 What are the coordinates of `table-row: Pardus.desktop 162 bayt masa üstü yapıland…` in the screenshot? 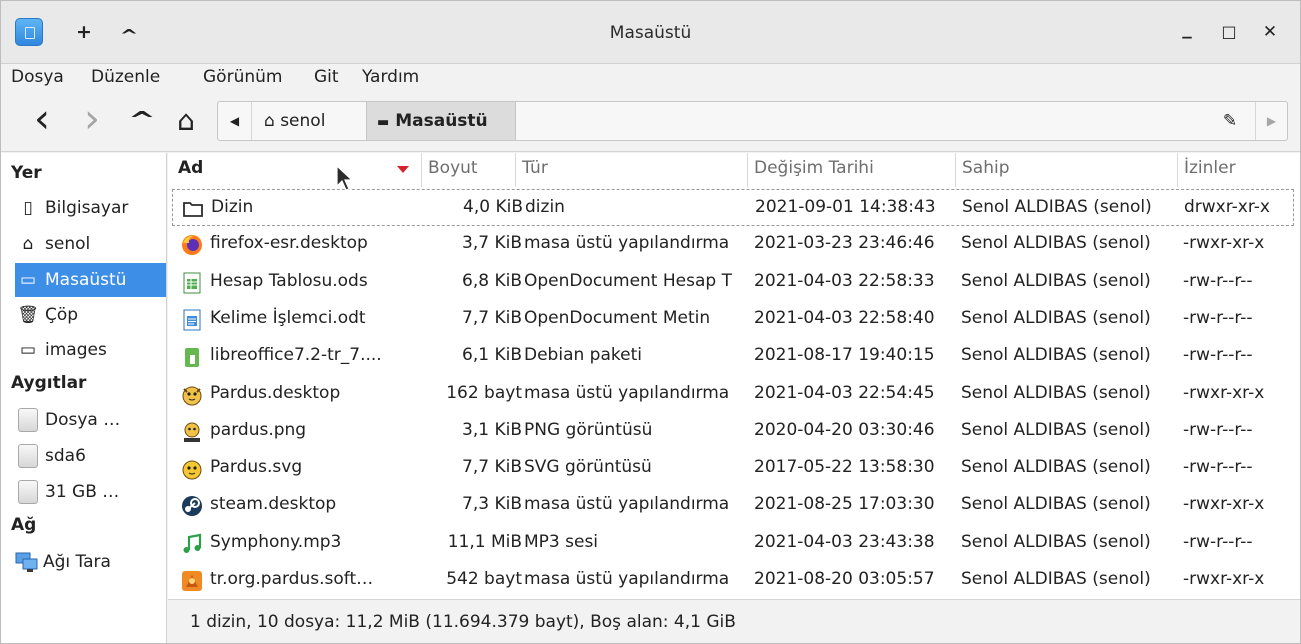 It's located at (733, 394).